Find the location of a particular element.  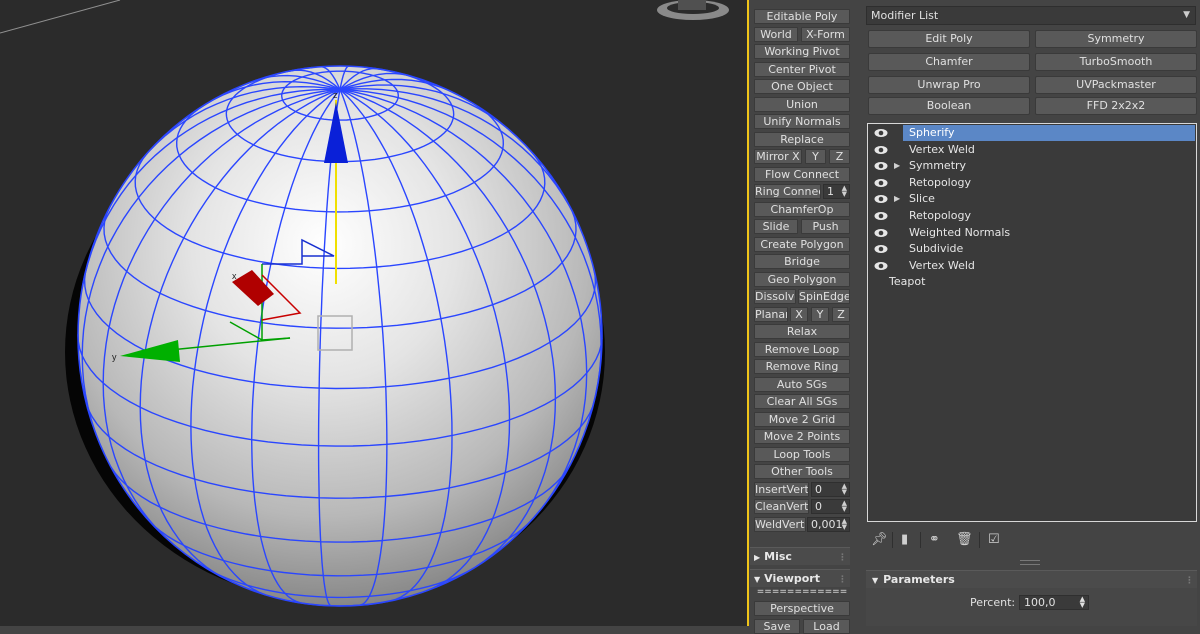

stack-item: Teapot is located at coordinates (1032, 282).